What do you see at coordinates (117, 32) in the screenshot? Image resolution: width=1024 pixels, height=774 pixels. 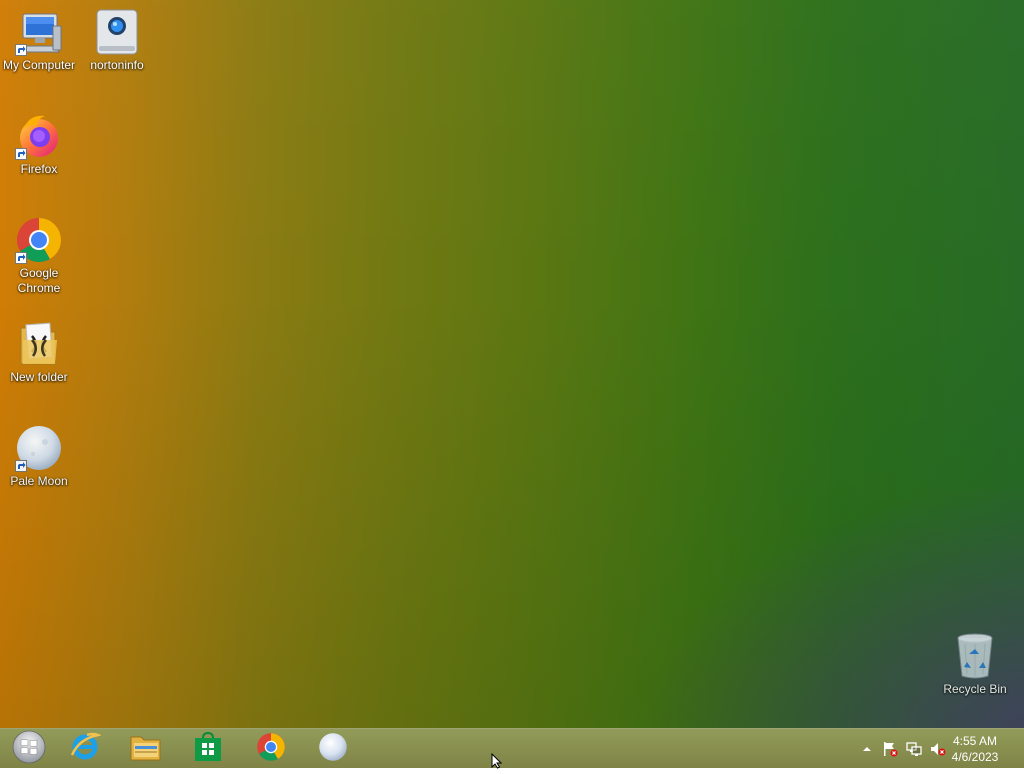 I see `norton-drive-icon` at bounding box center [117, 32].